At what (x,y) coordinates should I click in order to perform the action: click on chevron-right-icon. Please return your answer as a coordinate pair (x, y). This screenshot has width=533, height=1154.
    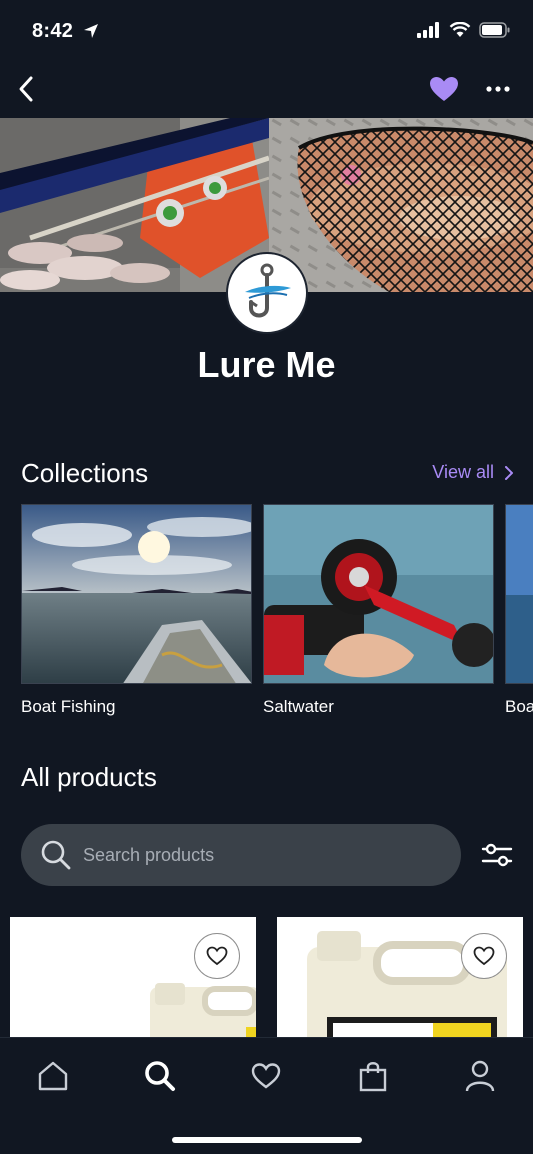
    Looking at the image, I should click on (509, 472).